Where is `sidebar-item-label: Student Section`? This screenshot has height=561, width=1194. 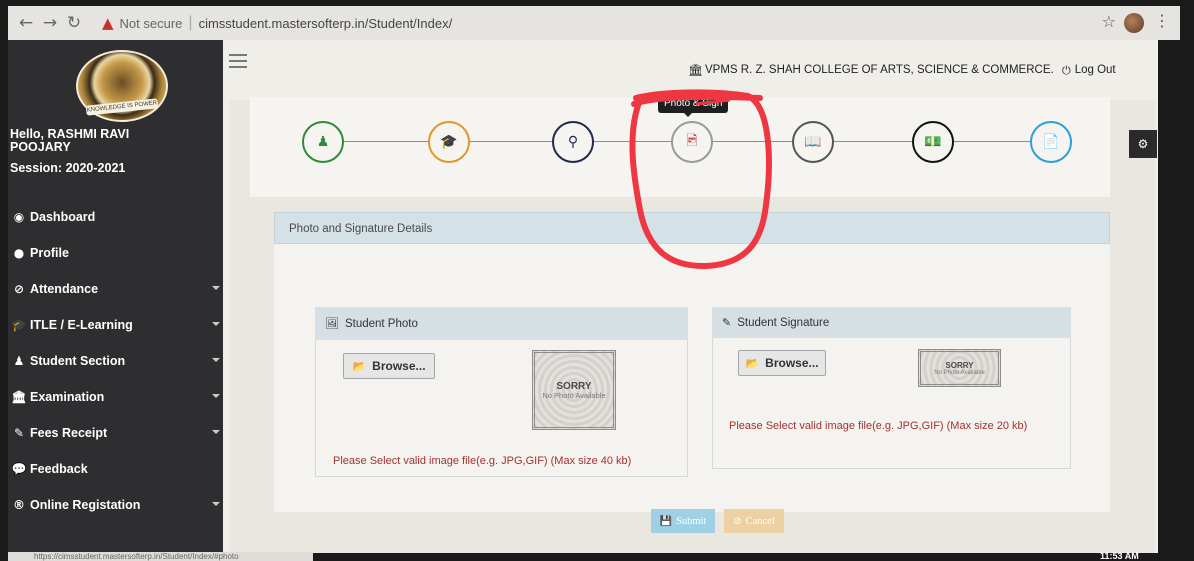 sidebar-item-label: Student Section is located at coordinates (78, 361).